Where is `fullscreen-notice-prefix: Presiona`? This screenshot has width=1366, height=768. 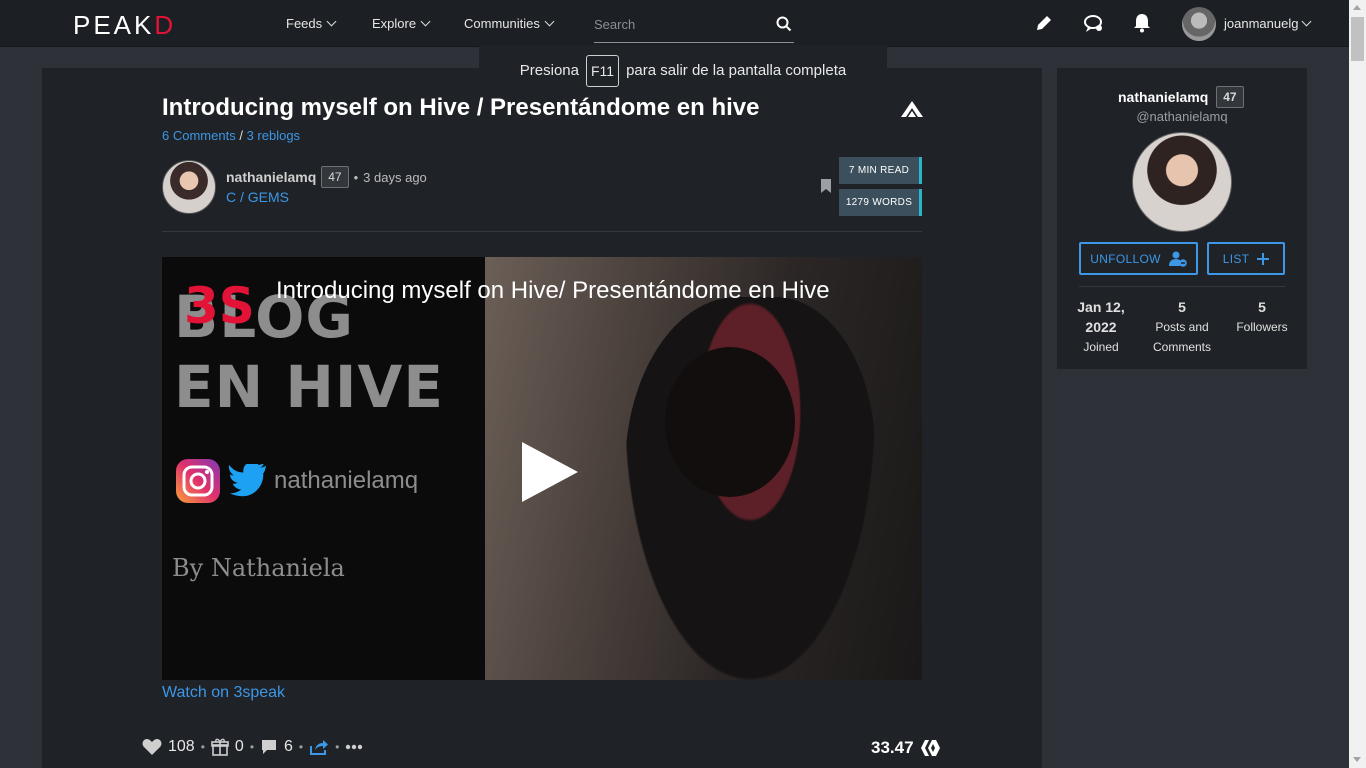
fullscreen-notice-prefix: Presiona is located at coordinates (549, 70).